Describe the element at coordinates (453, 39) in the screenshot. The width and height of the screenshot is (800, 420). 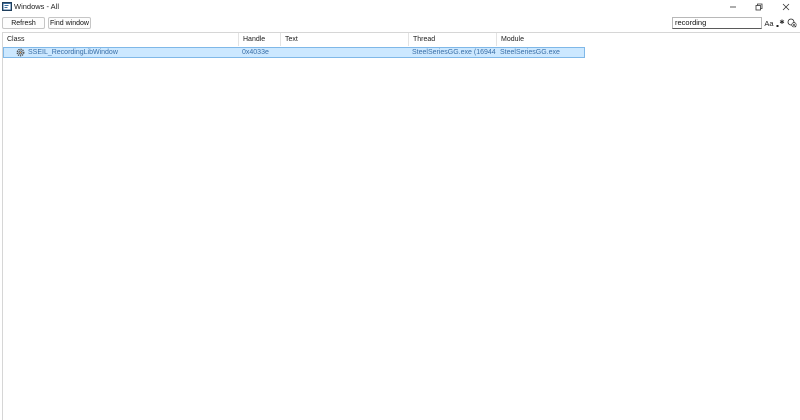
I see `column-header-thread: Thread` at that location.